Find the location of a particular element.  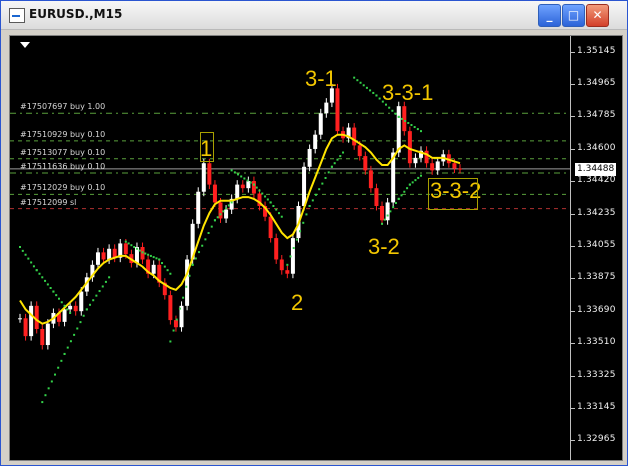

order-label-5: #17512099 sl is located at coordinates (48, 202).